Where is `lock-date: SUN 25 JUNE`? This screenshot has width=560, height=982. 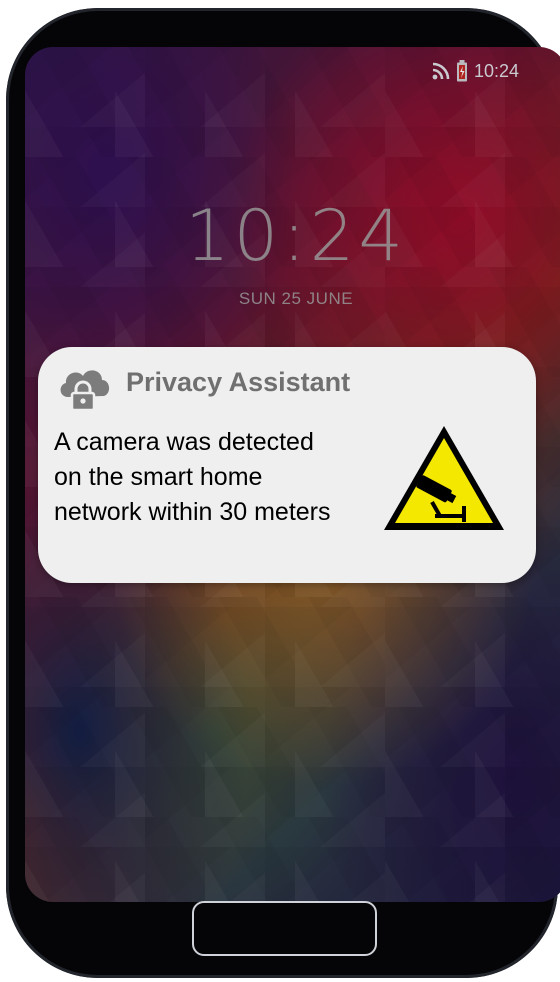
lock-date: SUN 25 JUNE is located at coordinates (296, 298).